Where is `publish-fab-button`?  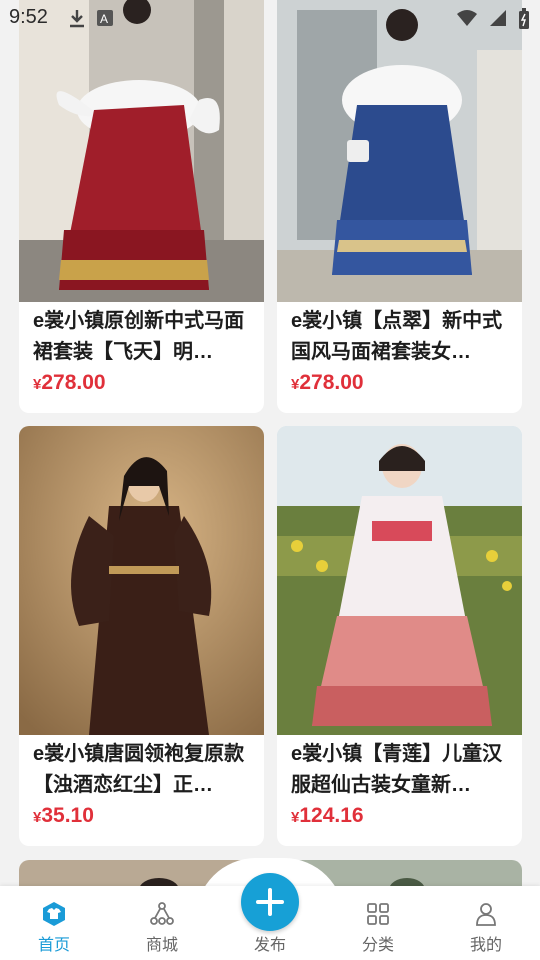 publish-fab-button is located at coordinates (270, 902).